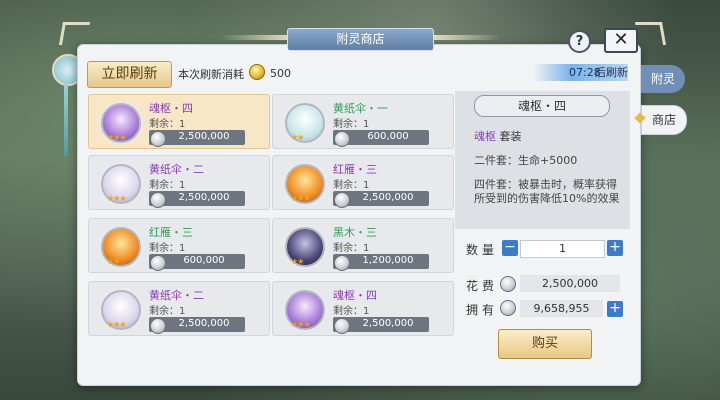 This screenshot has width=720, height=400. Describe the element at coordinates (211, 74) in the screenshot. I see `refresh-cost-label: 本次刷新消耗` at that location.